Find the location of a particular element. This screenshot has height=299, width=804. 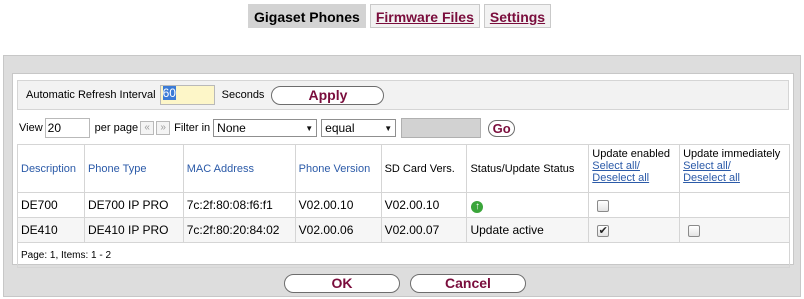

cell-sd-card: V02.00.07 is located at coordinates (424, 230).